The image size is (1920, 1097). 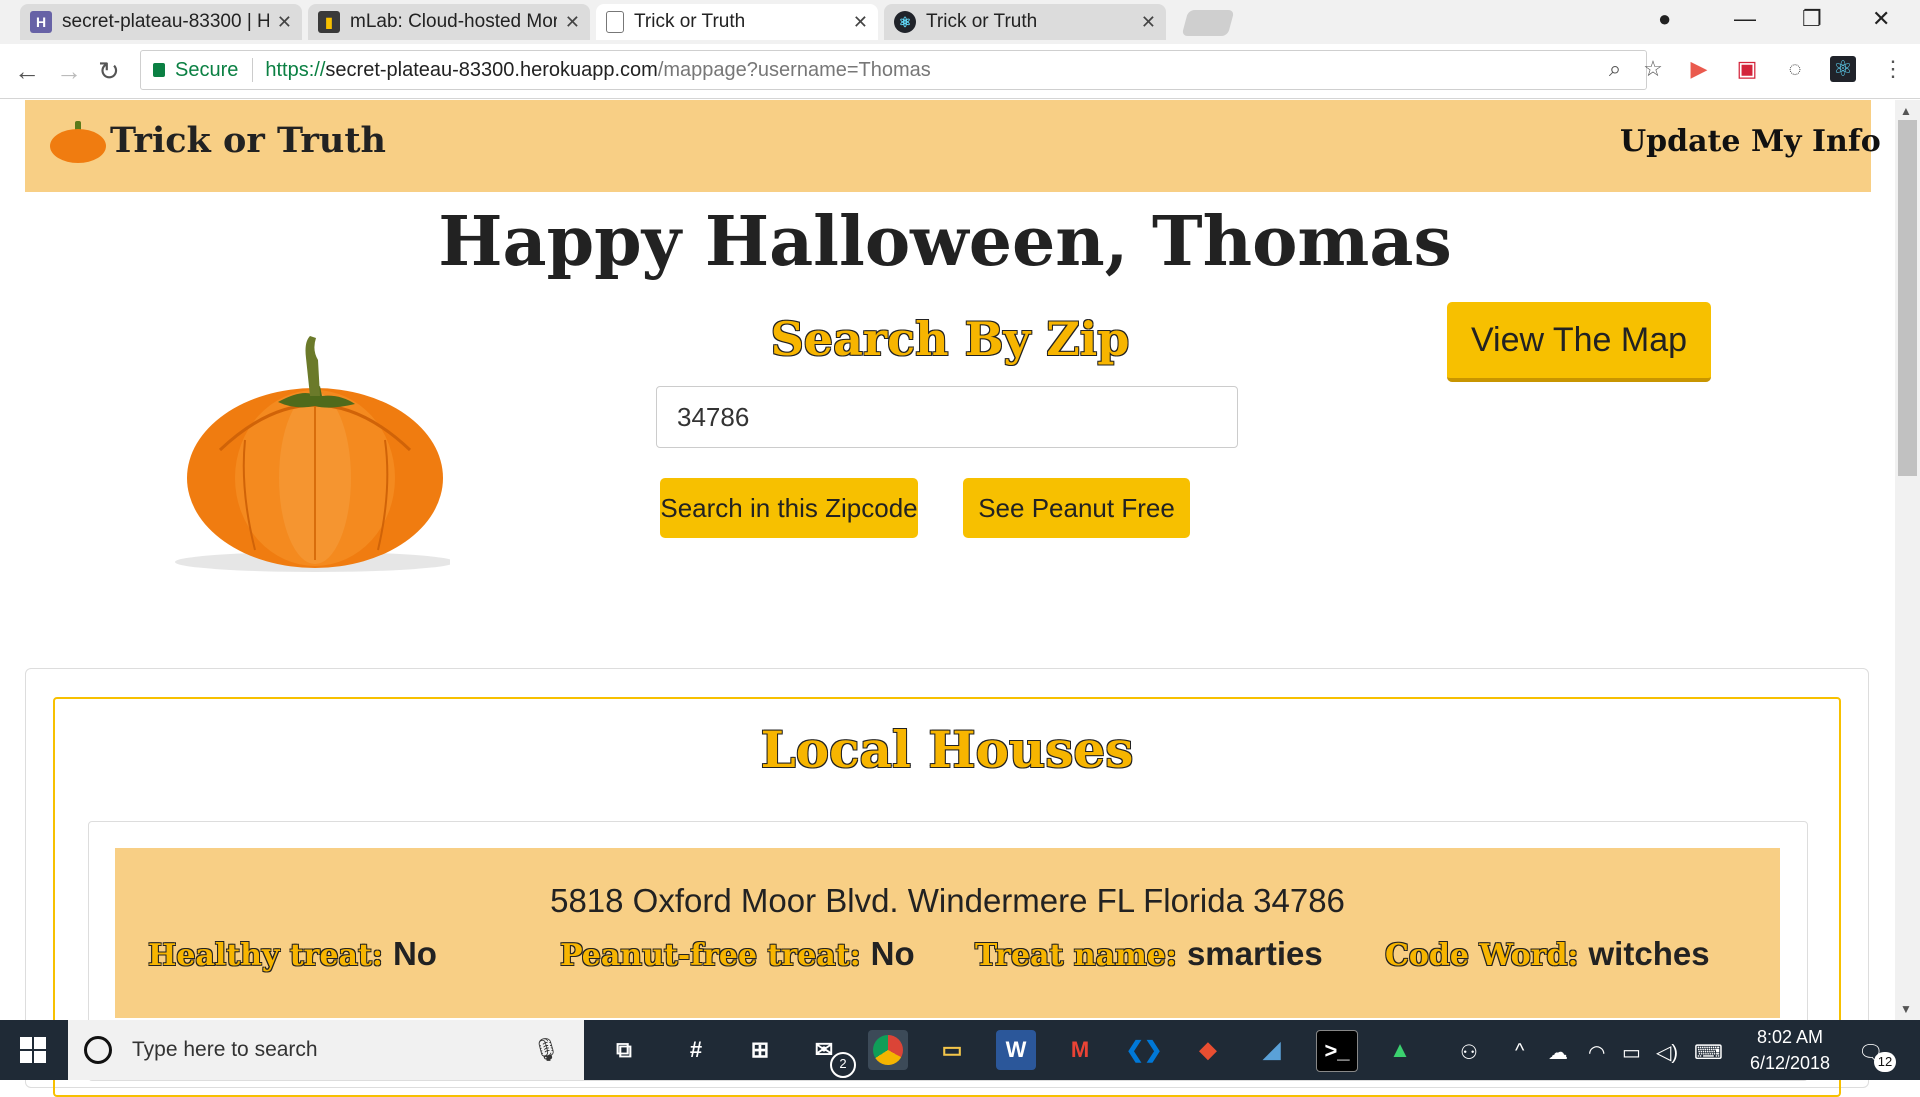 I want to click on peanut-free-value: No, so click(x=892, y=953).